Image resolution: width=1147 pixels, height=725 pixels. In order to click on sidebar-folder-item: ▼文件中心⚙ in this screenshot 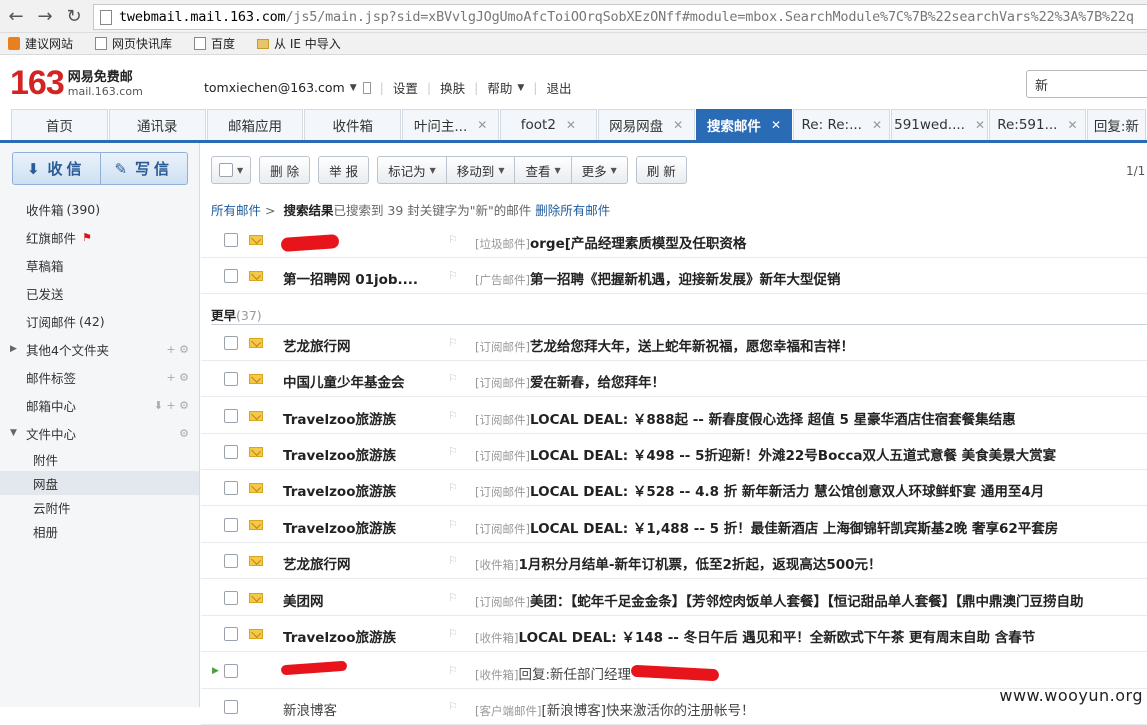, I will do `click(99, 433)`.